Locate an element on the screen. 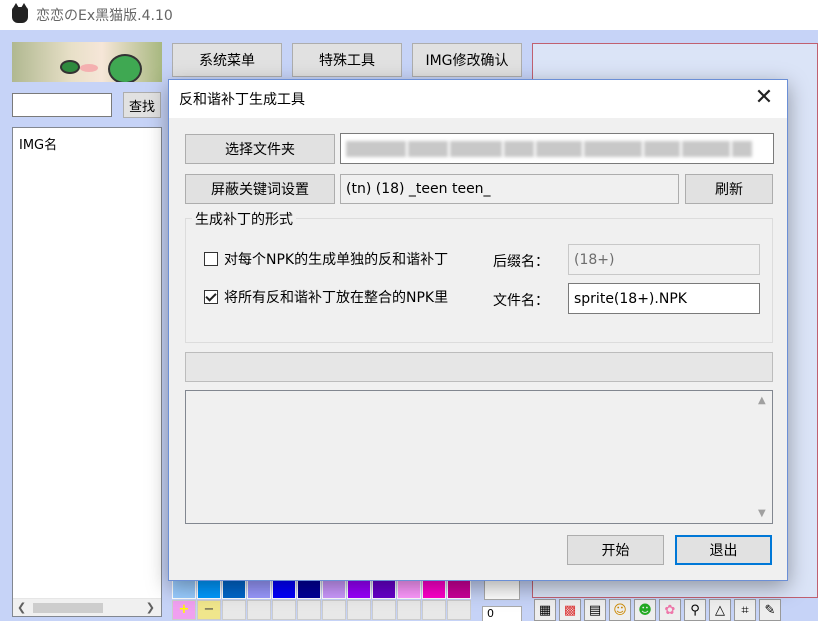 The height and width of the screenshot is (621, 818). exit-button: 退出 is located at coordinates (723, 550).